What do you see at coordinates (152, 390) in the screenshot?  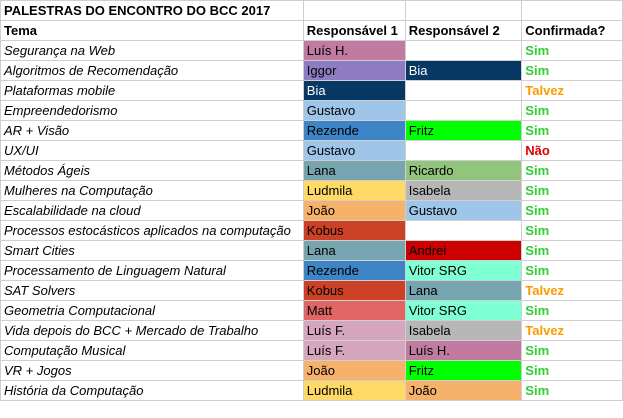 I see `topic-cell: História da Computação` at bounding box center [152, 390].